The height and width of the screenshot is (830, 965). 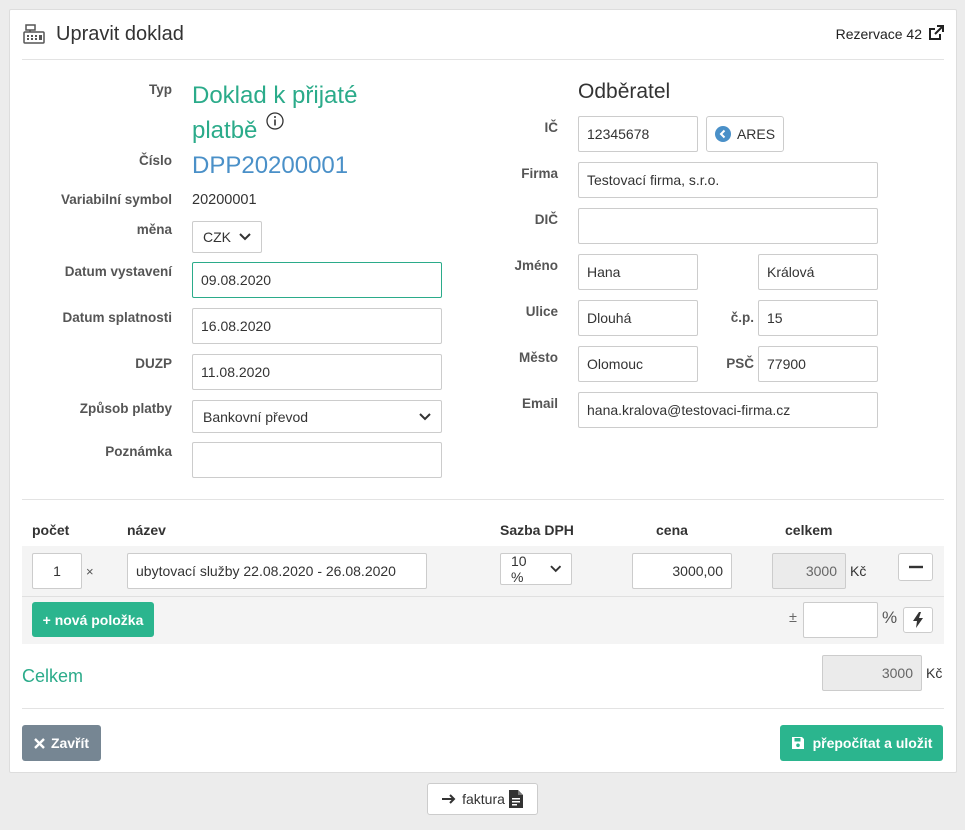 What do you see at coordinates (217, 237) in the screenshot?
I see `currency-select-value: CZK` at bounding box center [217, 237].